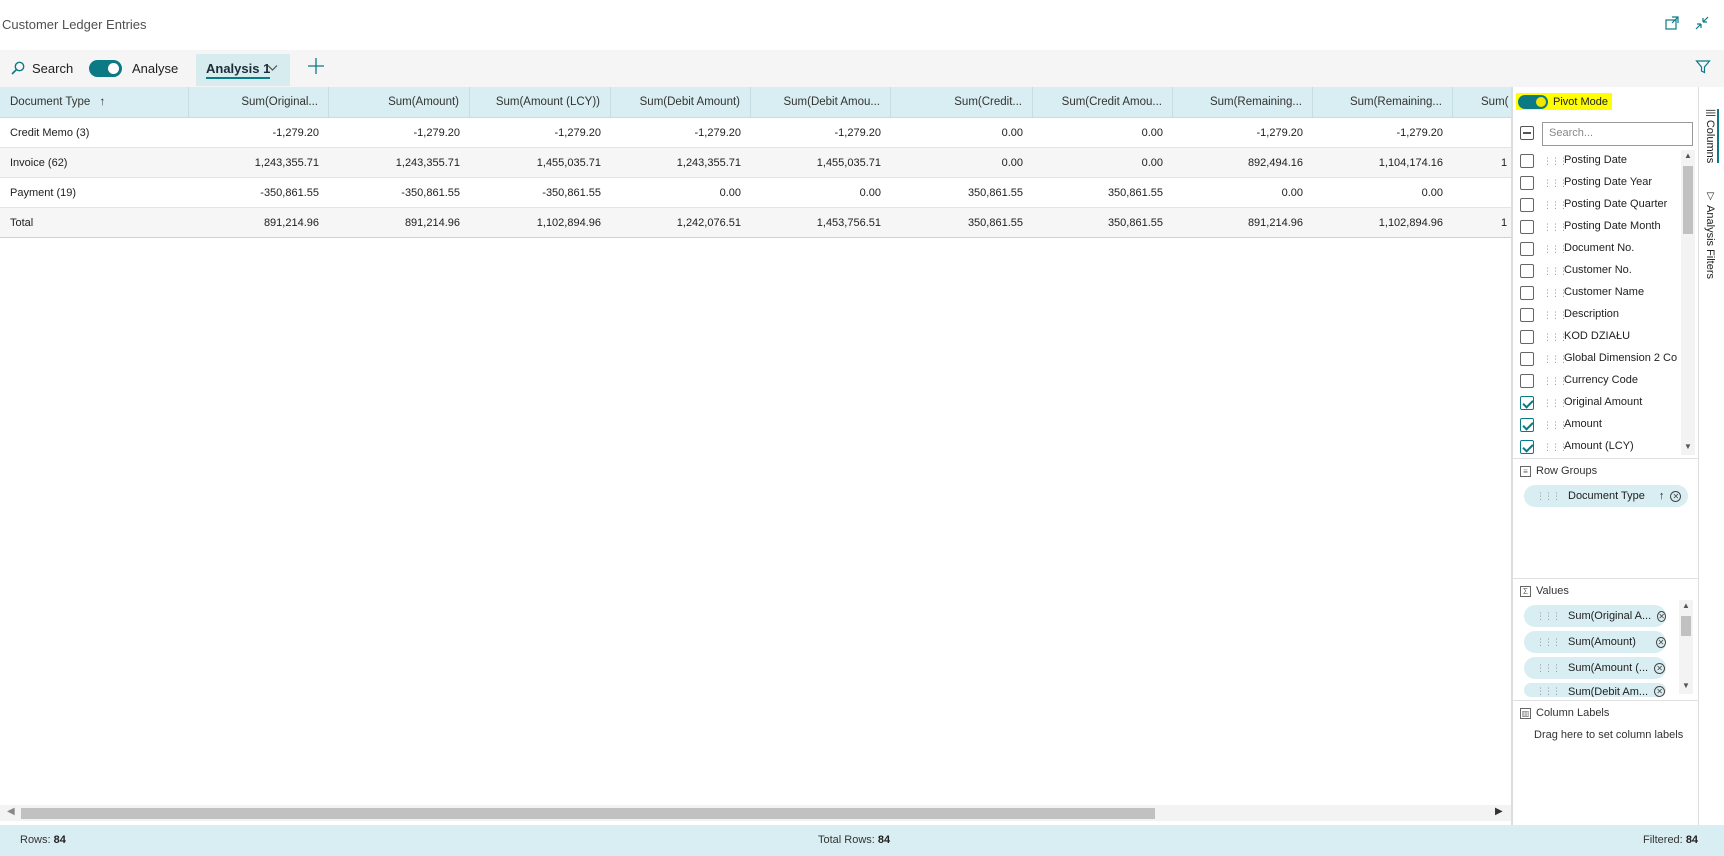 This screenshot has height=856, width=1724. What do you see at coordinates (1702, 23) in the screenshot?
I see `collapse-icon` at bounding box center [1702, 23].